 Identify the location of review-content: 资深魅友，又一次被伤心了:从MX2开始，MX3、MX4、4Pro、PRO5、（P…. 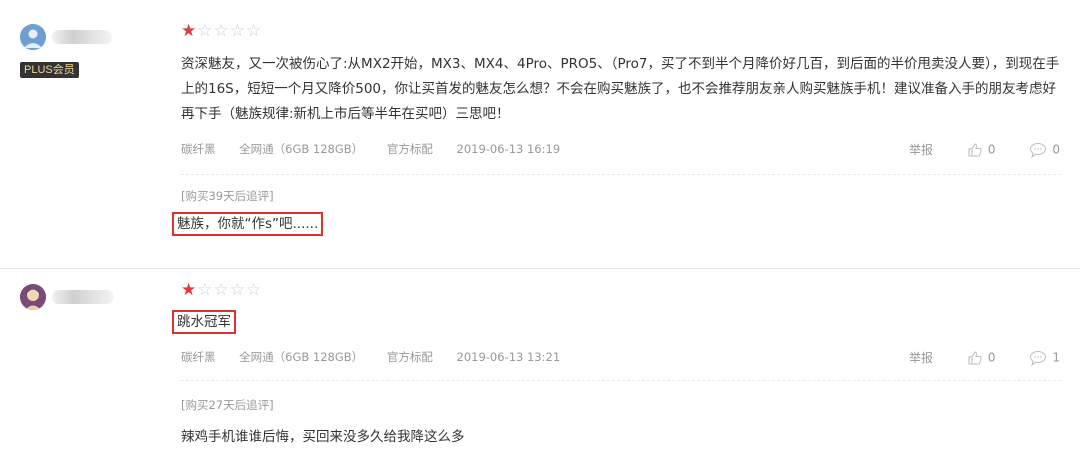
(620, 89).